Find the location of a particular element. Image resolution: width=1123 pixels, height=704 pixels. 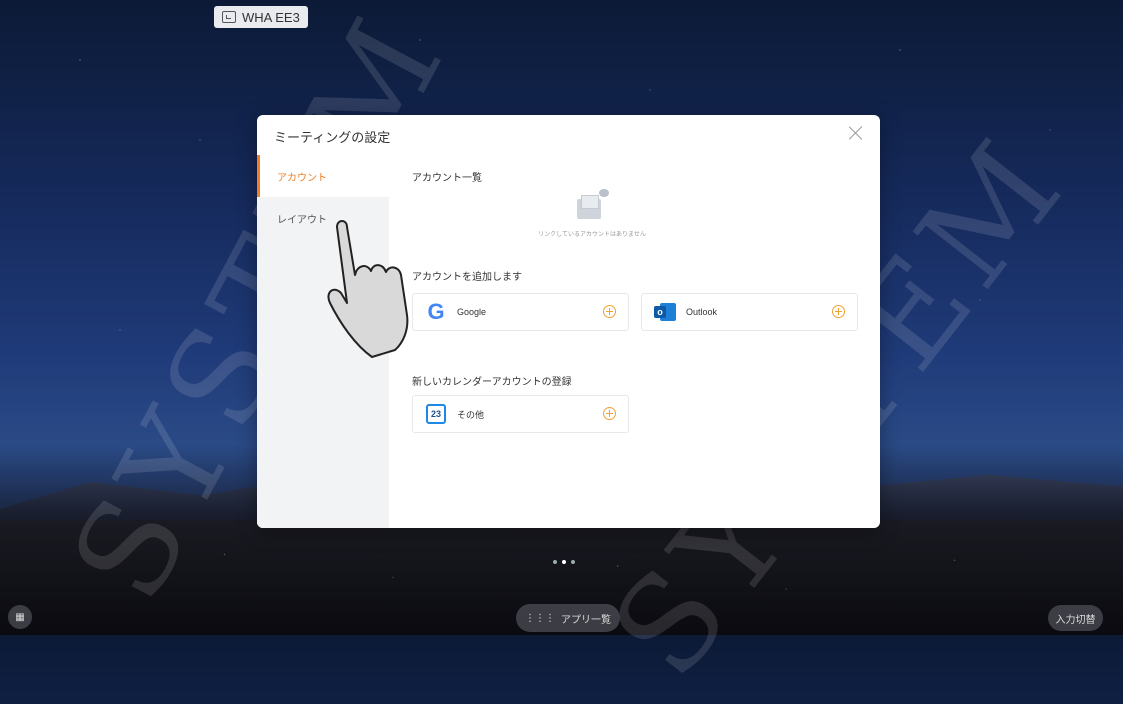

room-name-tag: WHA EE3 is located at coordinates (261, 17).